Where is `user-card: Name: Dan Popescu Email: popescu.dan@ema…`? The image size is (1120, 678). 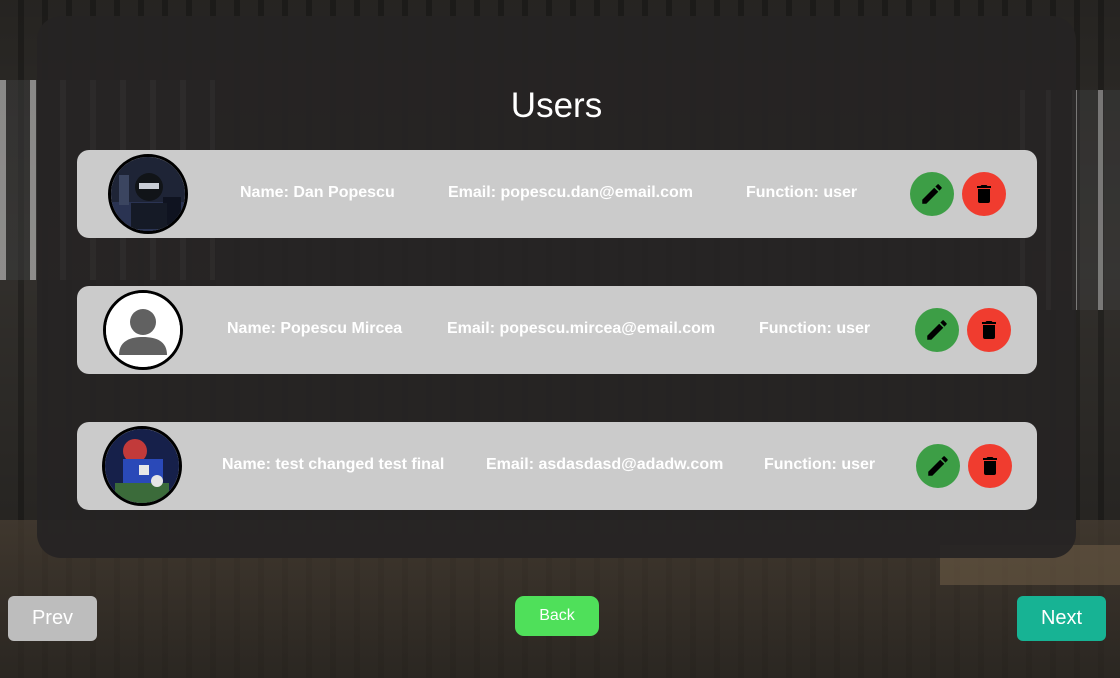
user-card: Name: Dan Popescu Email: popescu.dan@ema… is located at coordinates (557, 194).